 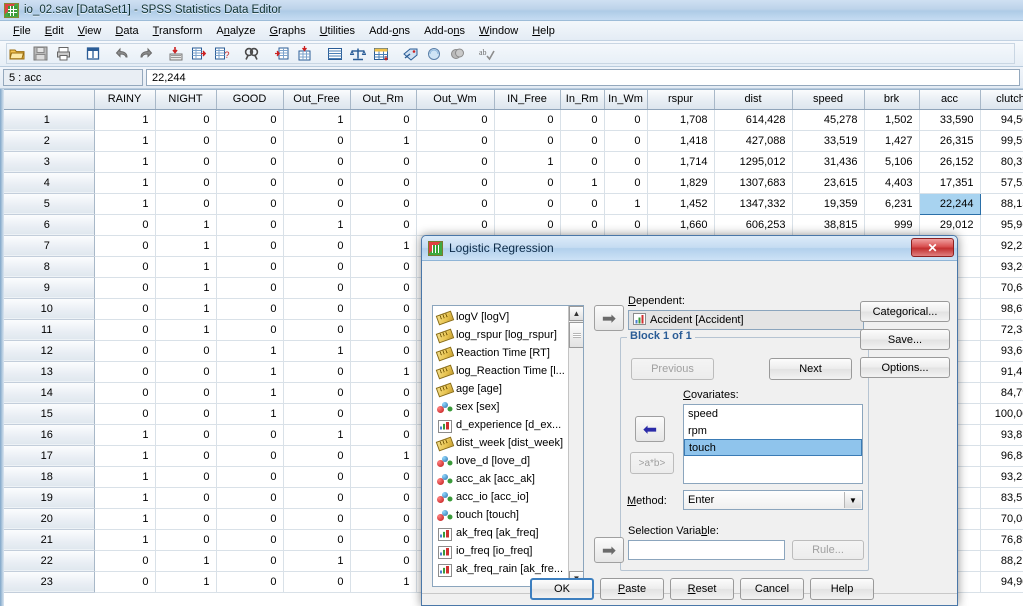 What do you see at coordinates (509, 515) in the screenshot?
I see `variable-list-item: touch [touch]` at bounding box center [509, 515].